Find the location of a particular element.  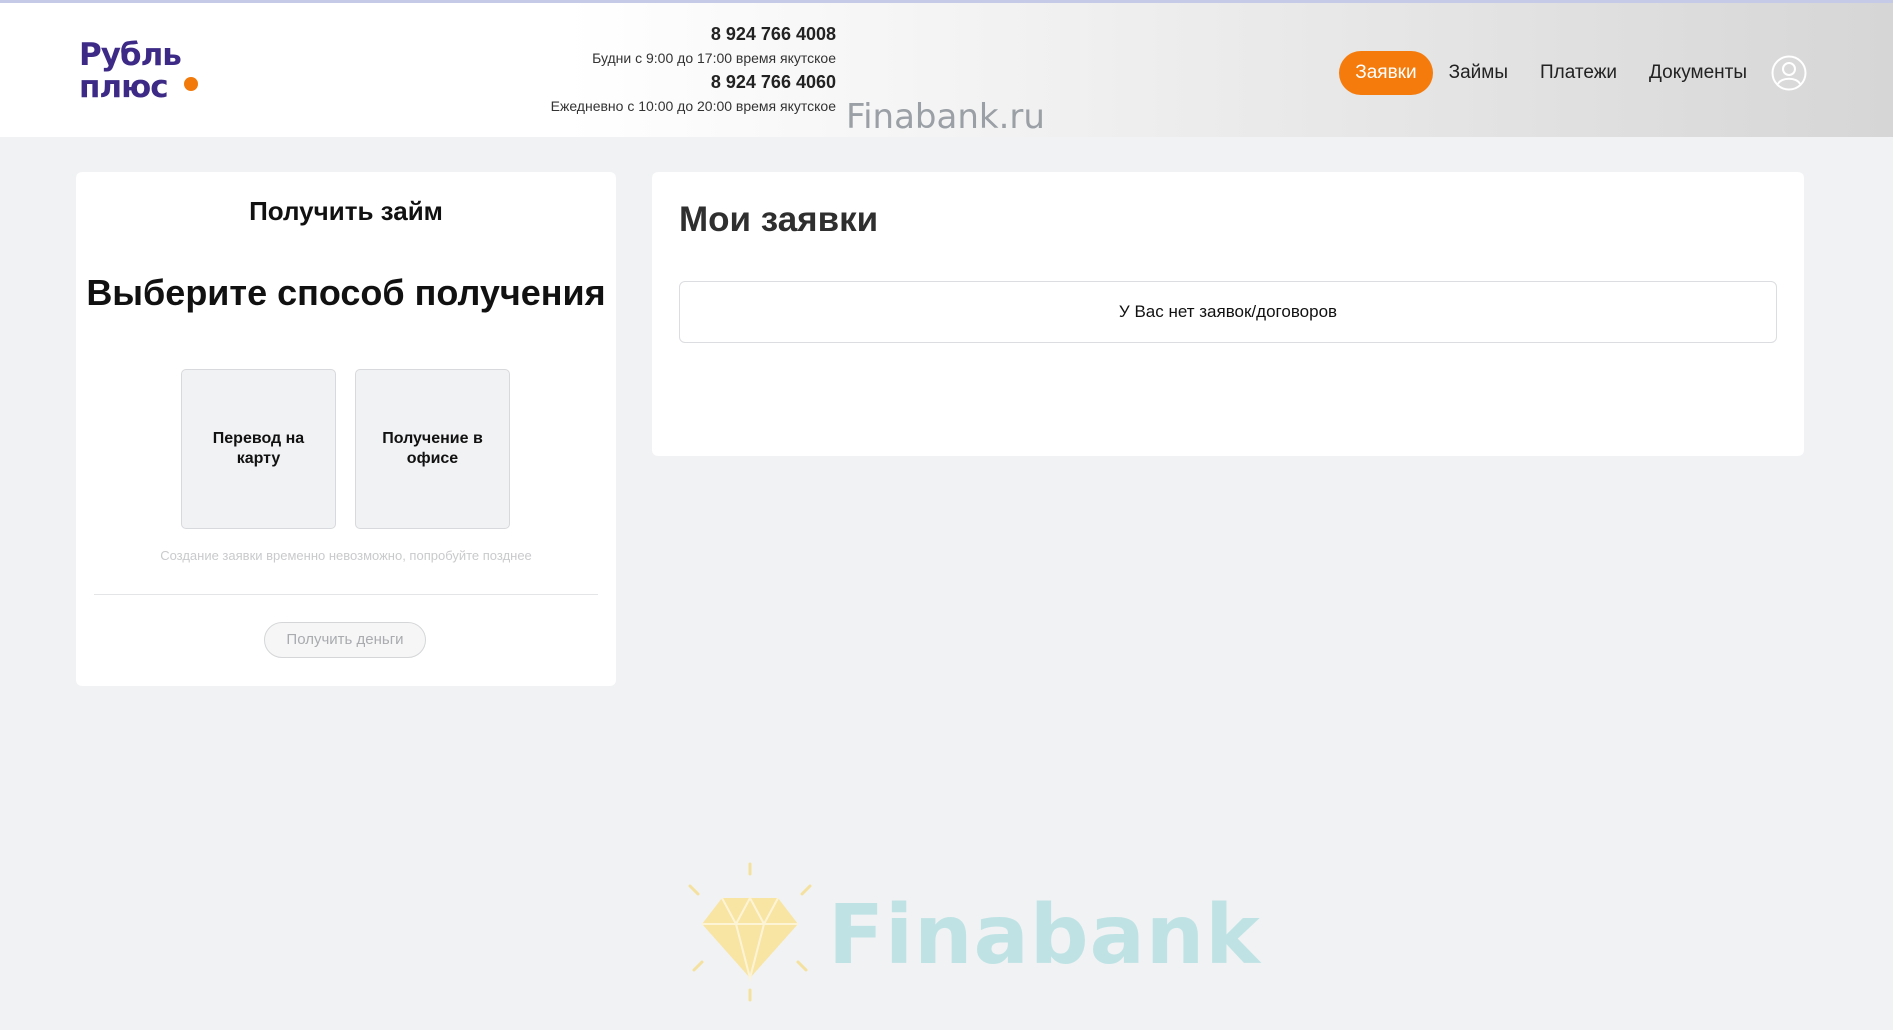

rubl-plus-logo: Рубль плюс is located at coordinates (141, 74).